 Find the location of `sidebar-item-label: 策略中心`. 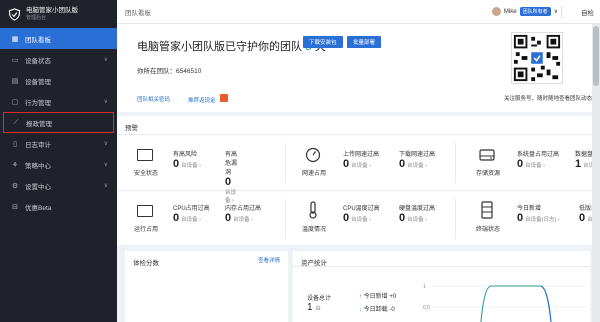

sidebar-item-label: 策略中心 is located at coordinates (38, 166).